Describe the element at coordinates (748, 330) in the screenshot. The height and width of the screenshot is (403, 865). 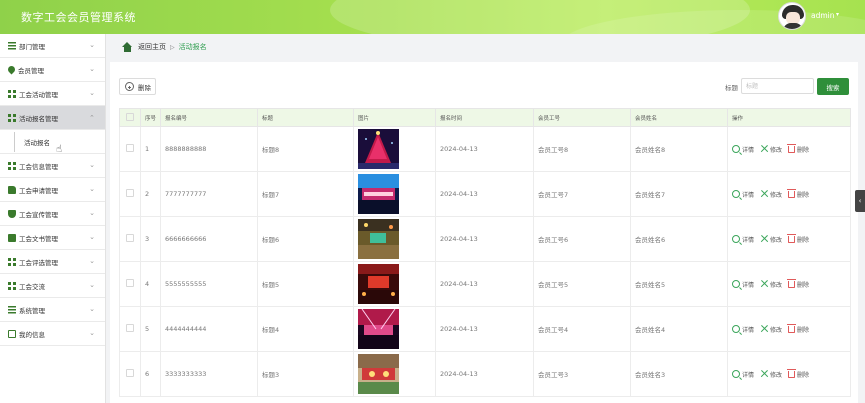
I see `detail-label: 详情` at that location.